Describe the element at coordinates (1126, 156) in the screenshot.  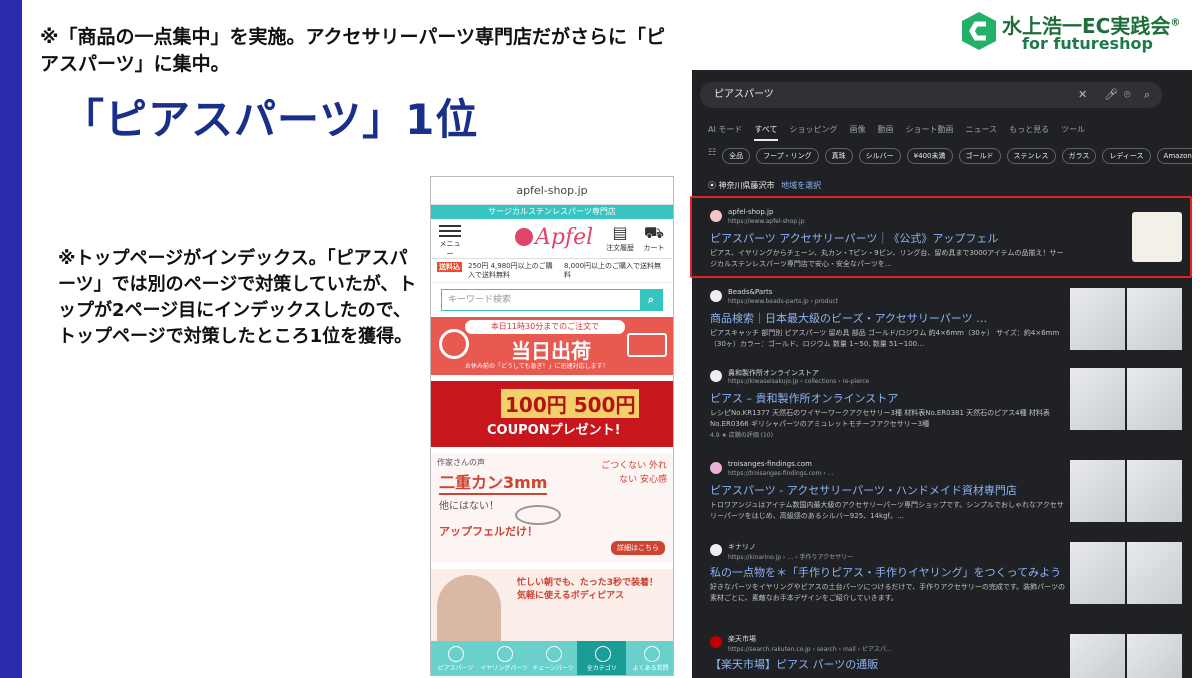
I see `chip: レディース` at that location.